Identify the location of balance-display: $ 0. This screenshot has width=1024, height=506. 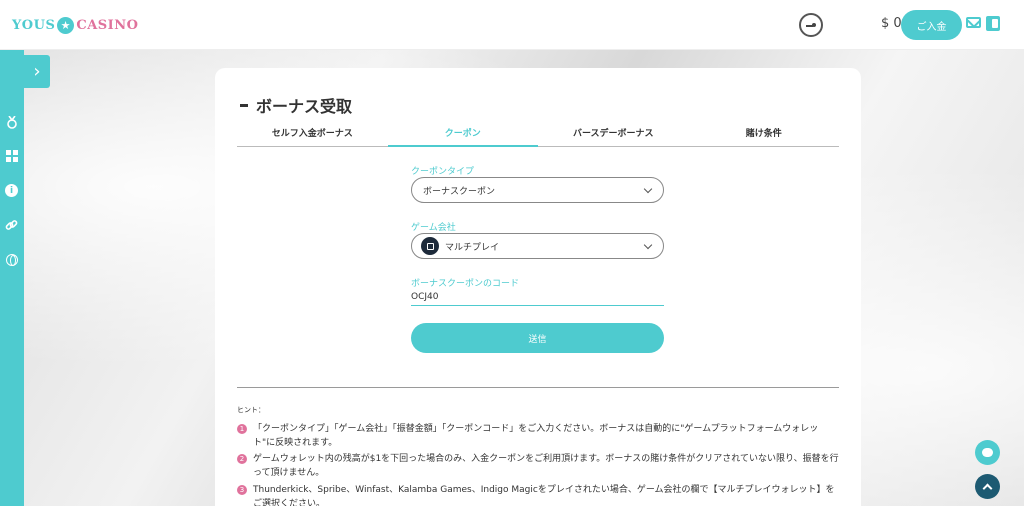
(891, 23).